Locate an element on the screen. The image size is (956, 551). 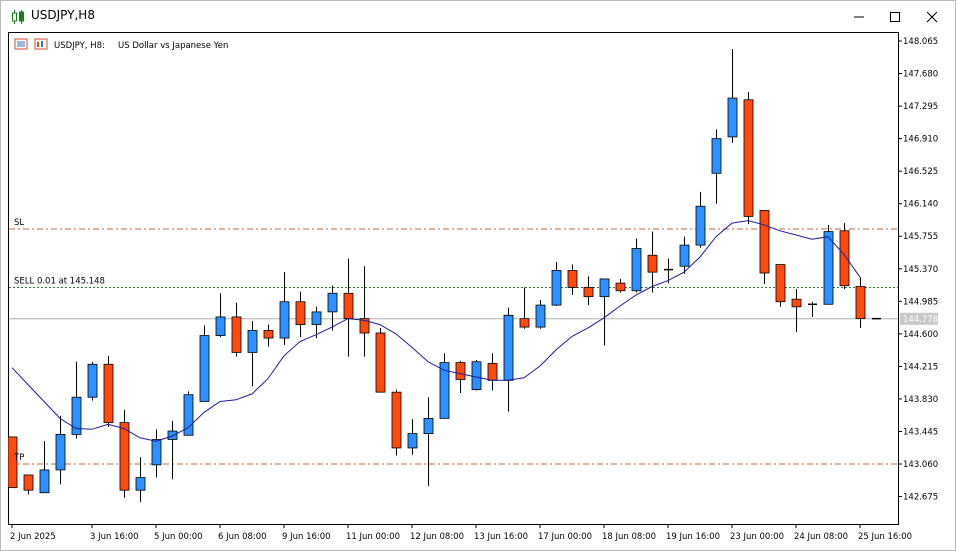
y-tick-label: 146.140 is located at coordinates (920, 205).